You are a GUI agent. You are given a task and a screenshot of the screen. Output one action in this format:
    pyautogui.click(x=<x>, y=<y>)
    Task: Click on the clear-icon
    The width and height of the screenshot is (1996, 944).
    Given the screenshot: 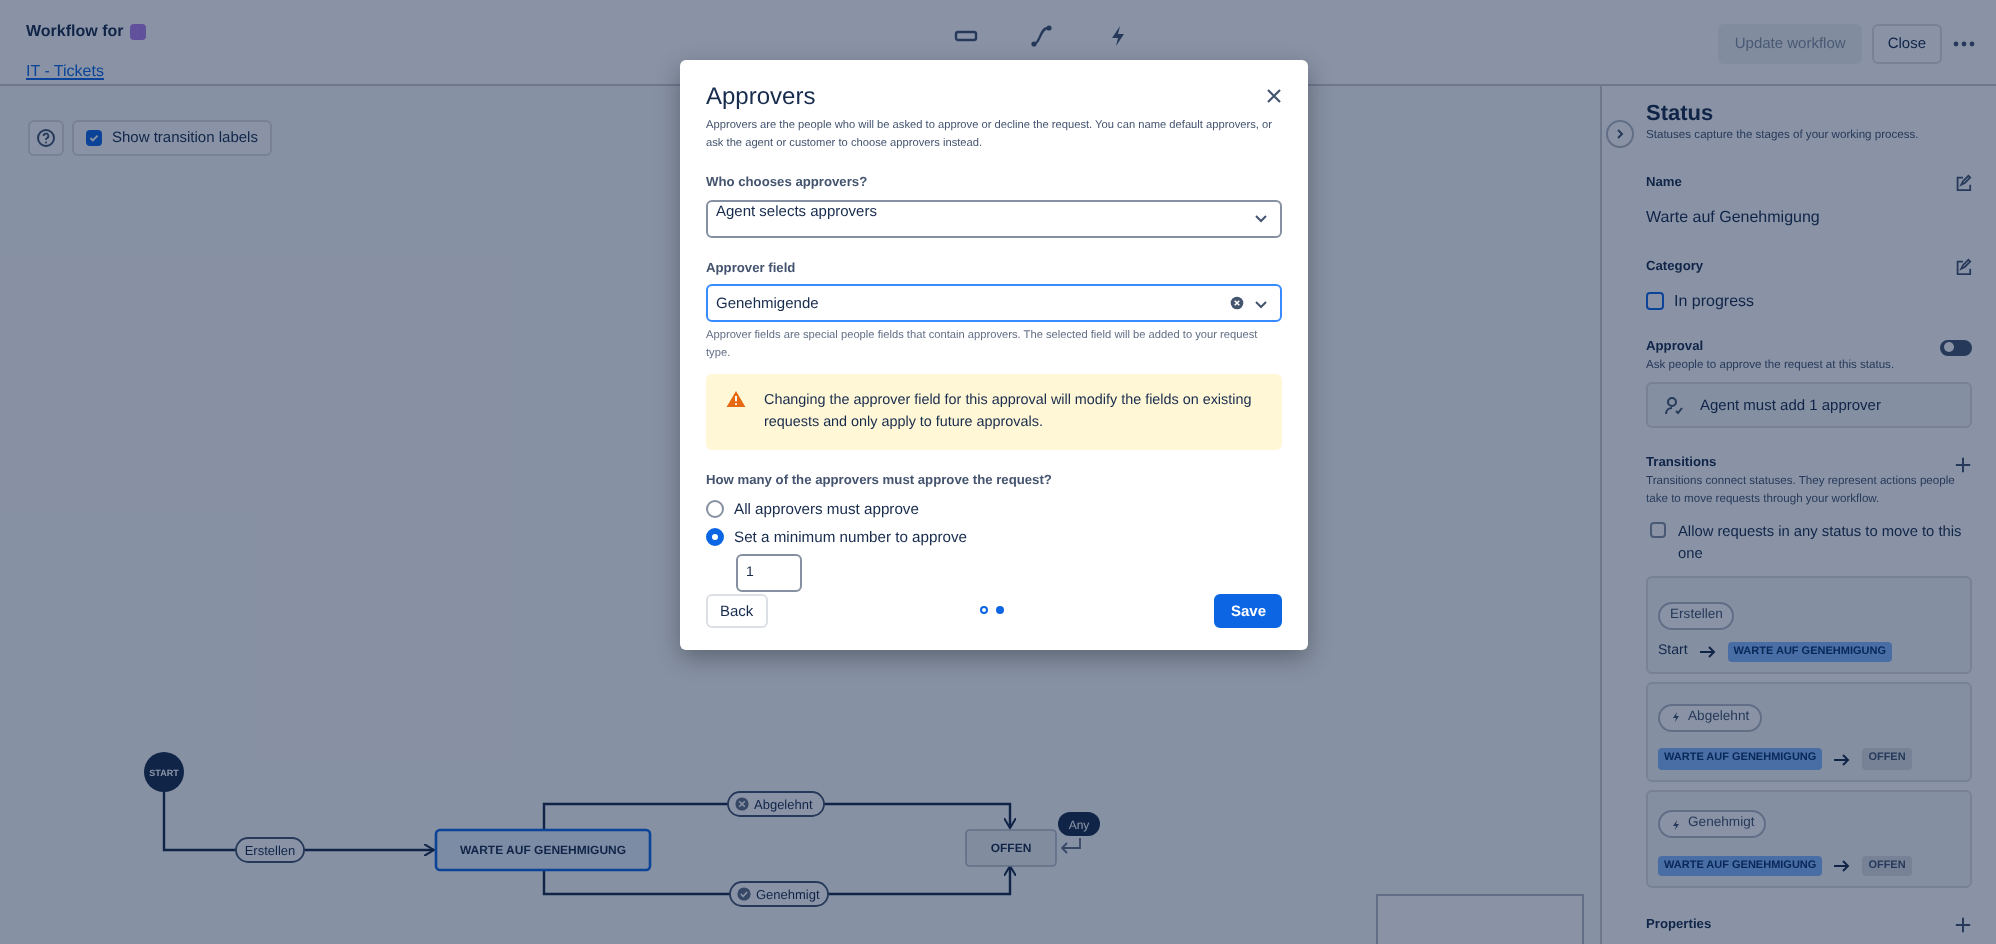 What is the action you would take?
    pyautogui.click(x=1237, y=303)
    